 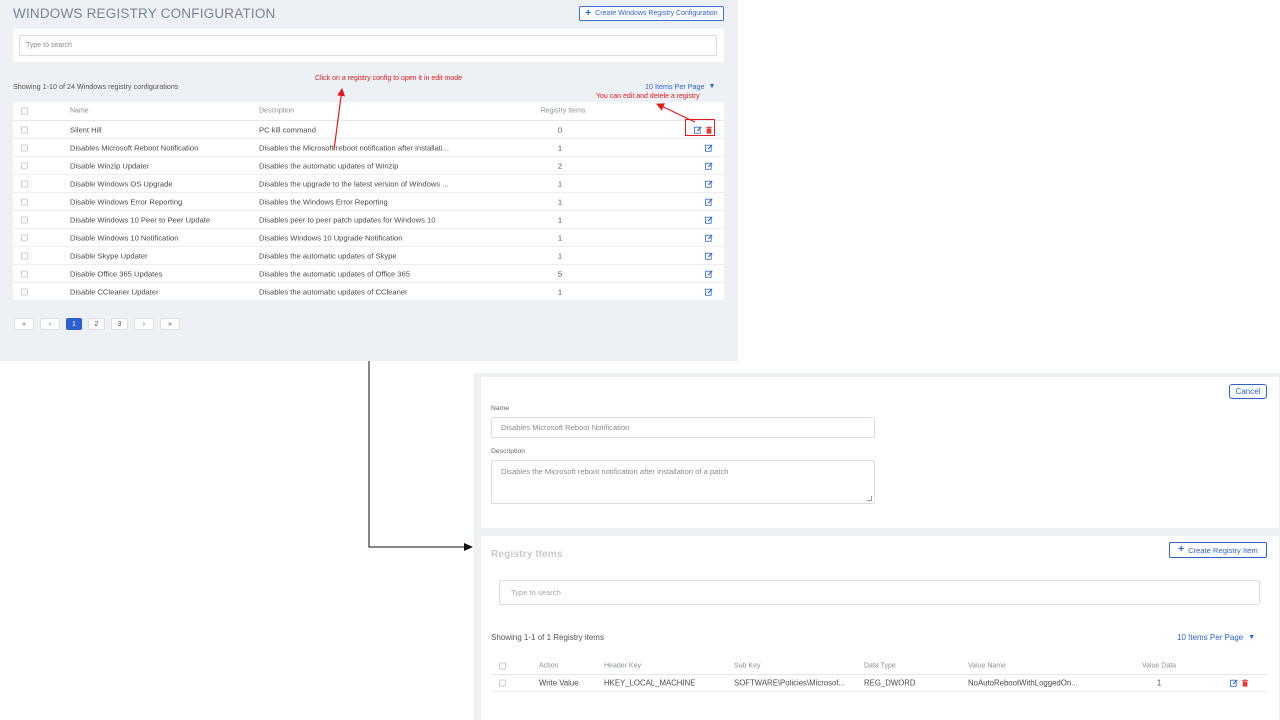 I want to click on registry-items-count: Showing 1-1 of 1 Registry items, so click(x=547, y=637).